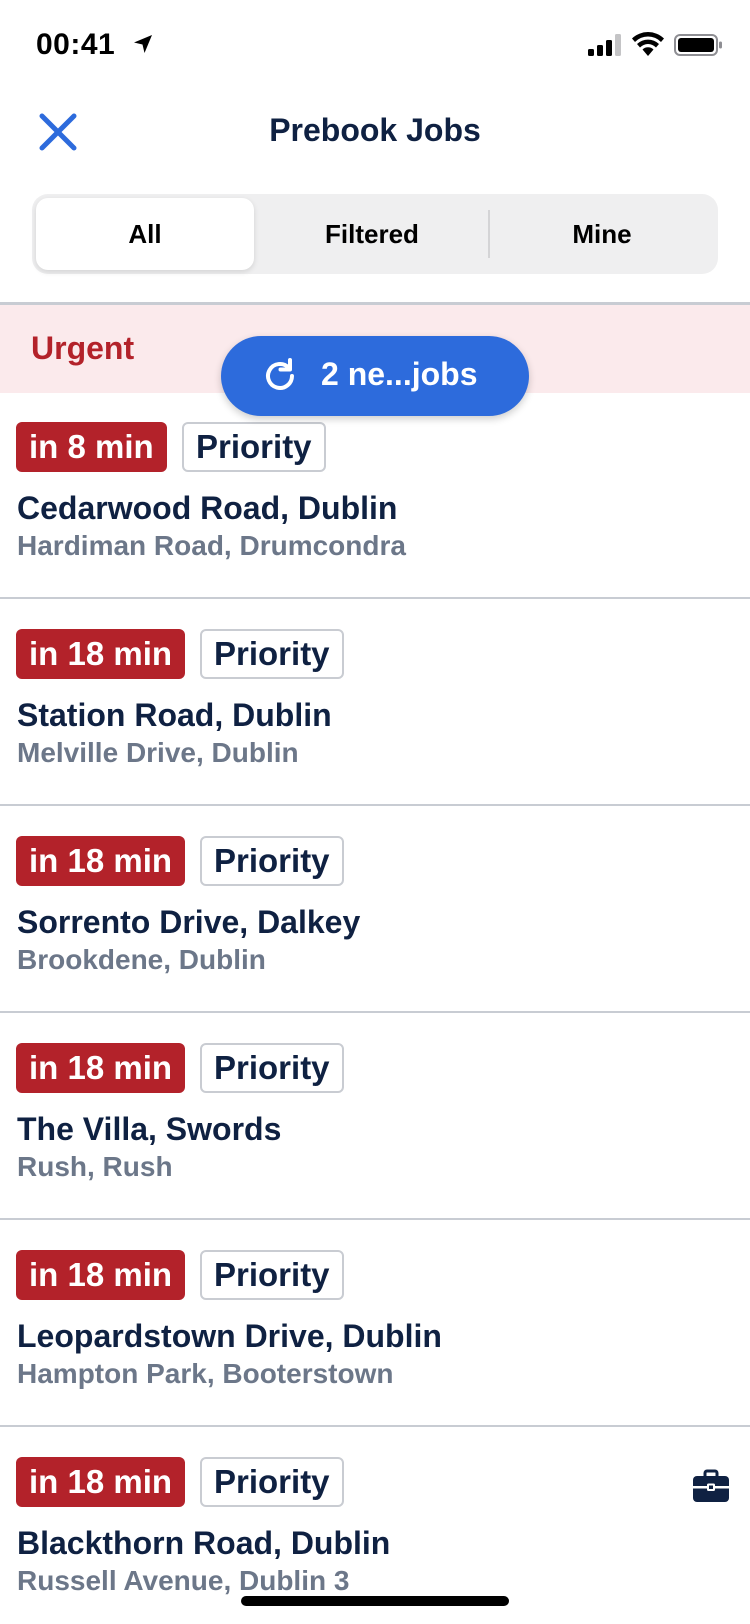 The width and height of the screenshot is (750, 1624). Describe the element at coordinates (149, 1129) in the screenshot. I see `pickup-address: The Villa, Swords` at that location.